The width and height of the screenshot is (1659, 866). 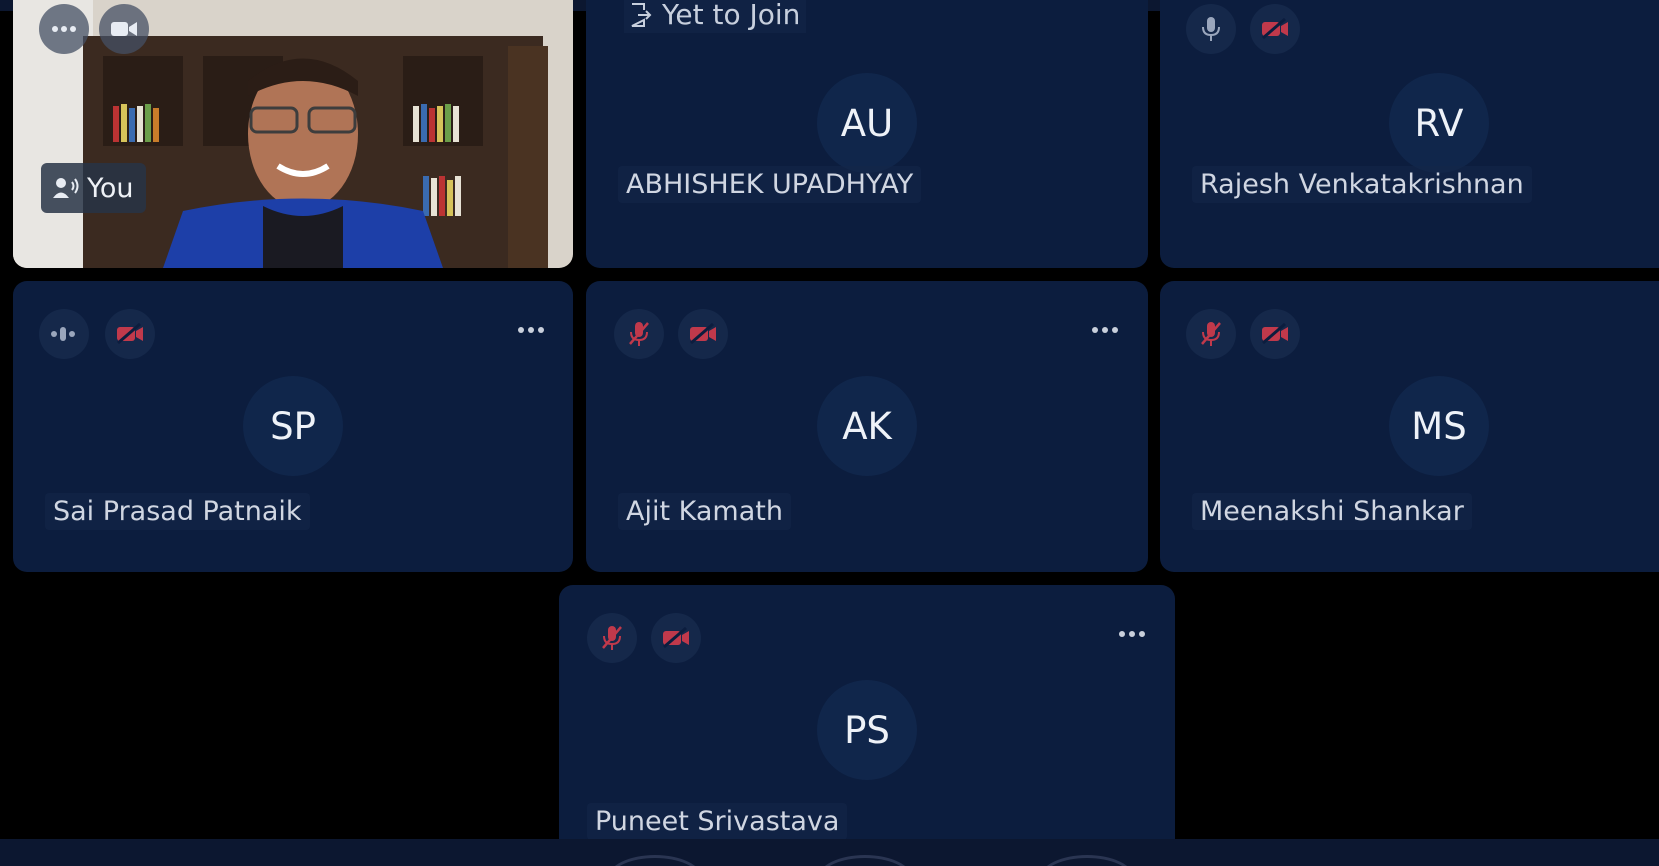 What do you see at coordinates (641, 14) in the screenshot?
I see `yet-to-join-icon` at bounding box center [641, 14].